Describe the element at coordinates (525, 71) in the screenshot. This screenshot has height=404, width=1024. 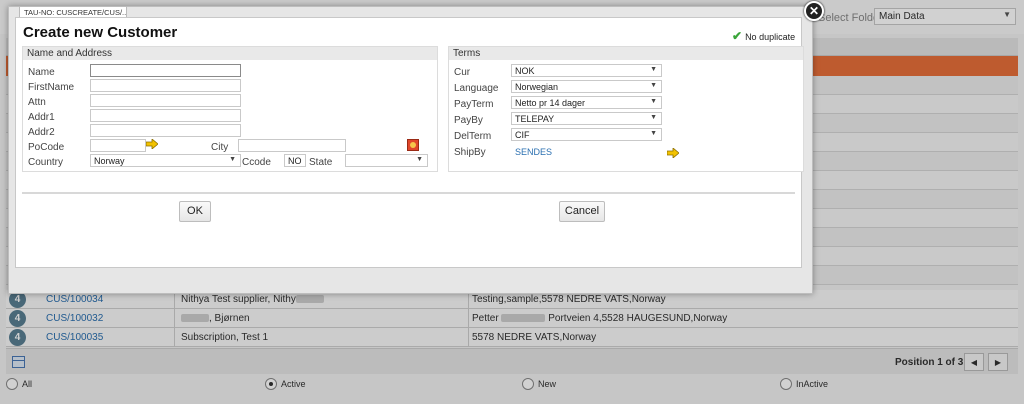
I see `cur-value: NOK` at that location.